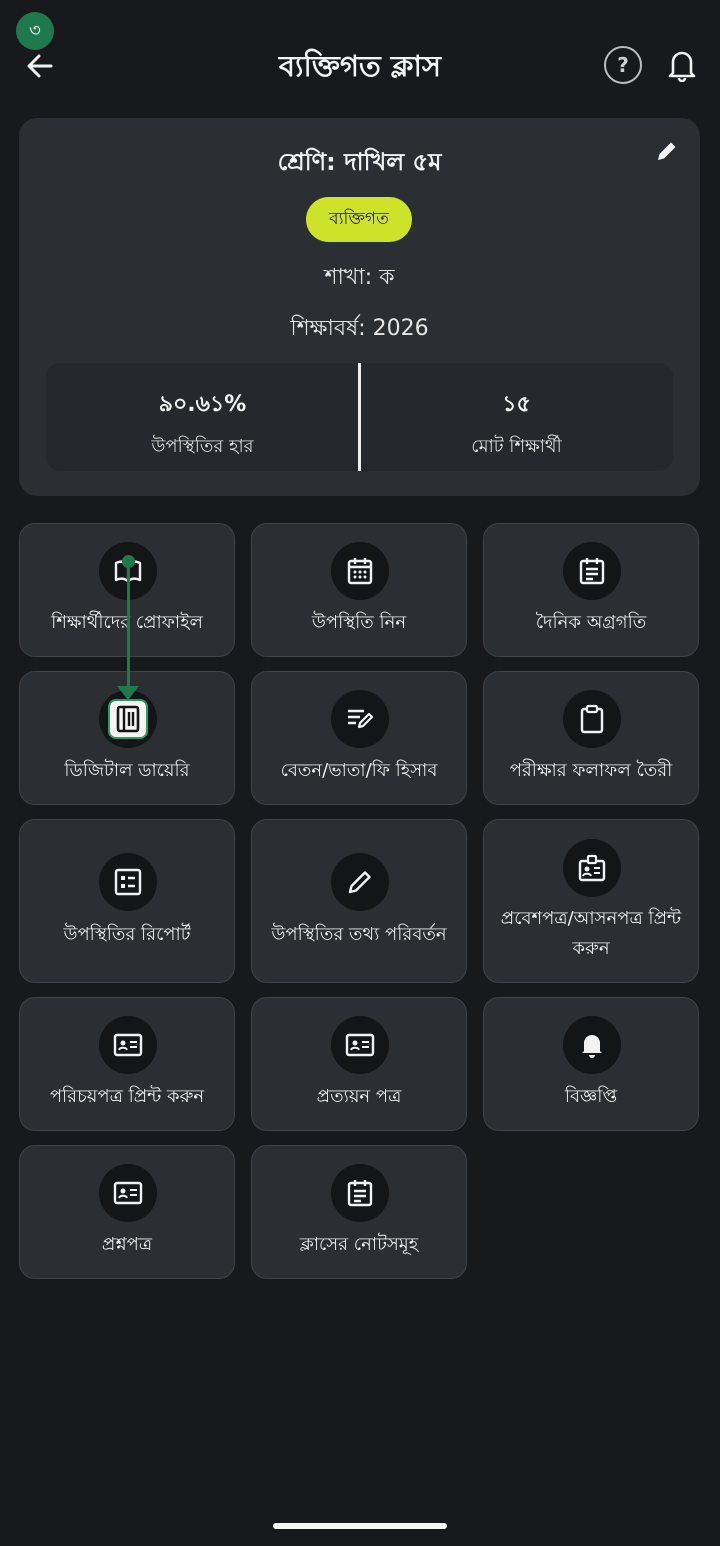 The width and height of the screenshot is (720, 1546). What do you see at coordinates (128, 624) in the screenshot?
I see `annotation-arrow` at bounding box center [128, 624].